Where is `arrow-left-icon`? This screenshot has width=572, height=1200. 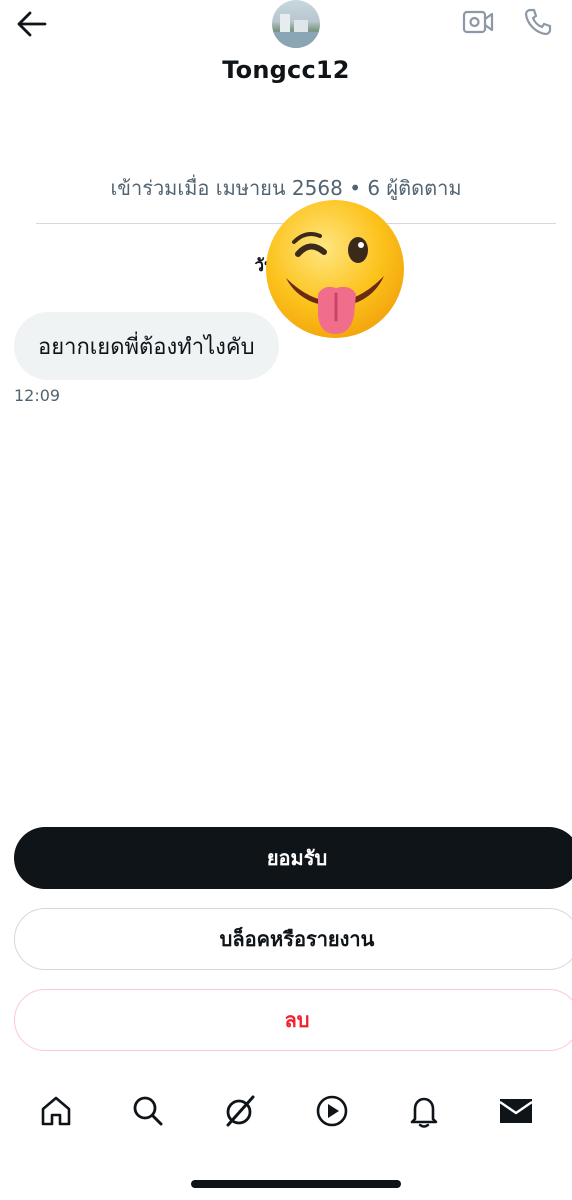 arrow-left-icon is located at coordinates (32, 24).